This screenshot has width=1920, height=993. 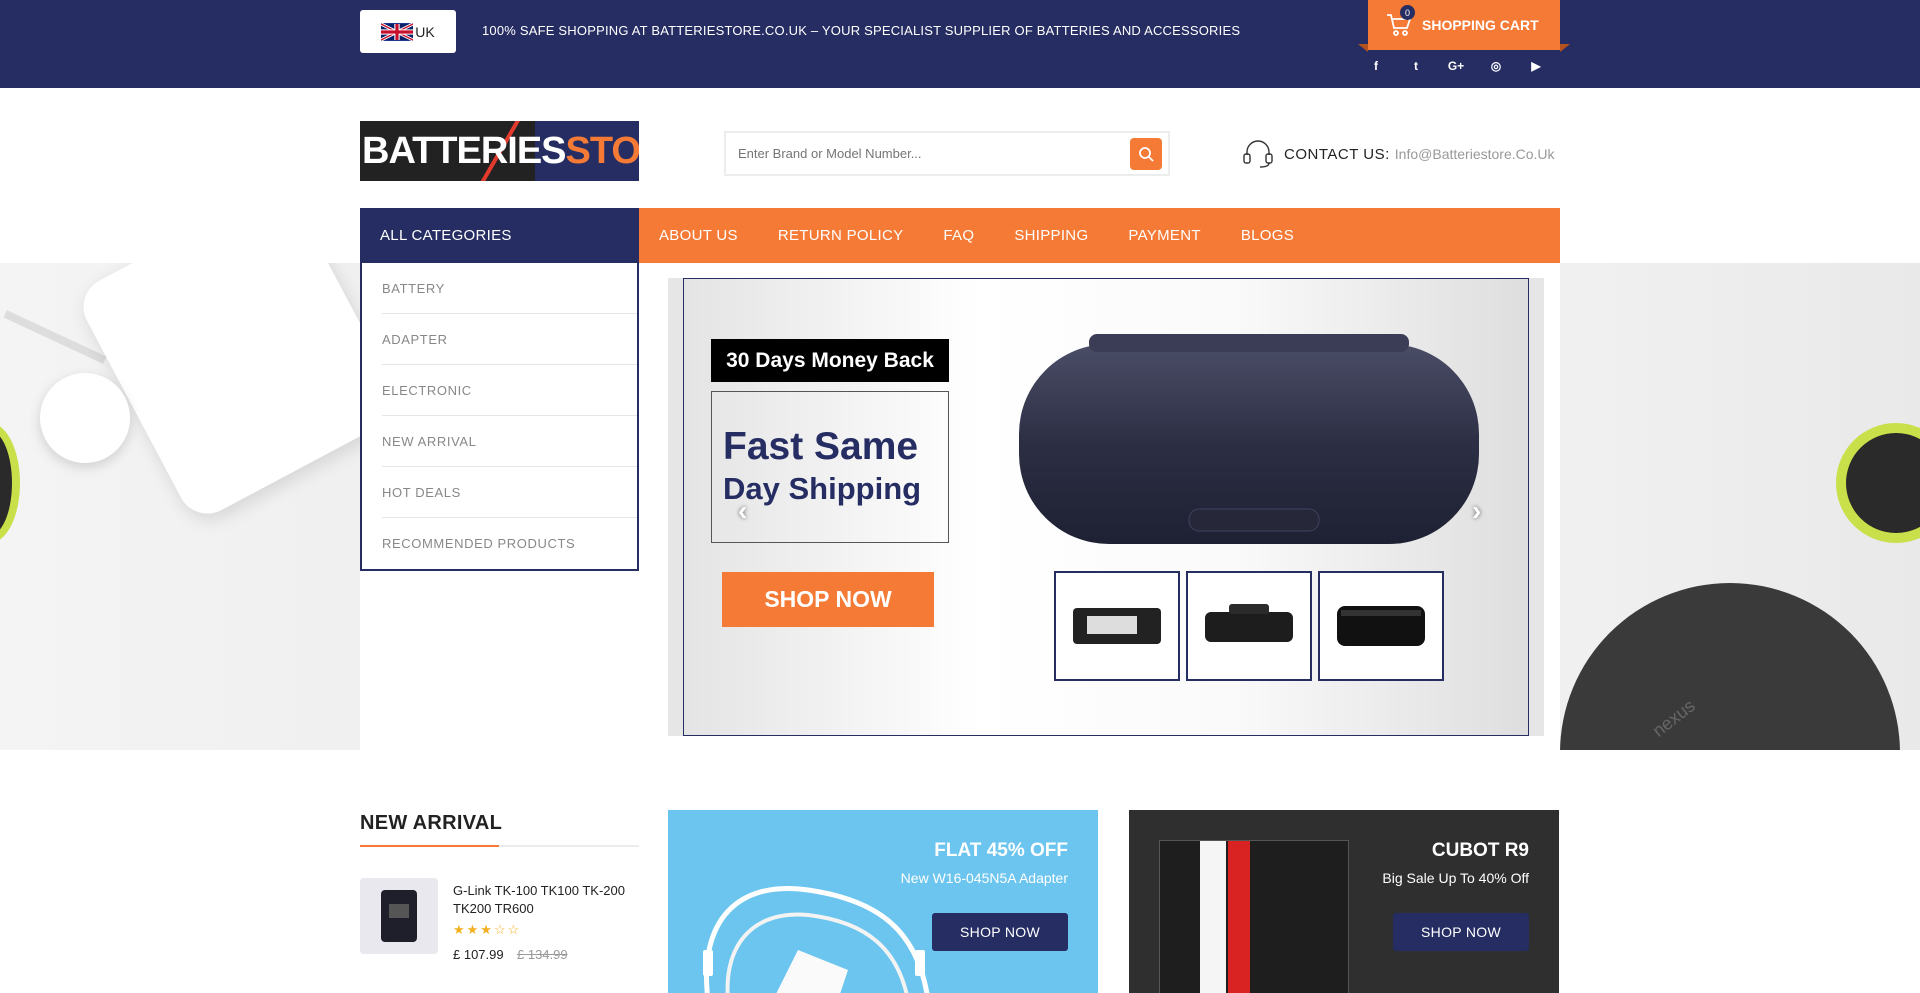 I want to click on product-image, so click(x=399, y=916).